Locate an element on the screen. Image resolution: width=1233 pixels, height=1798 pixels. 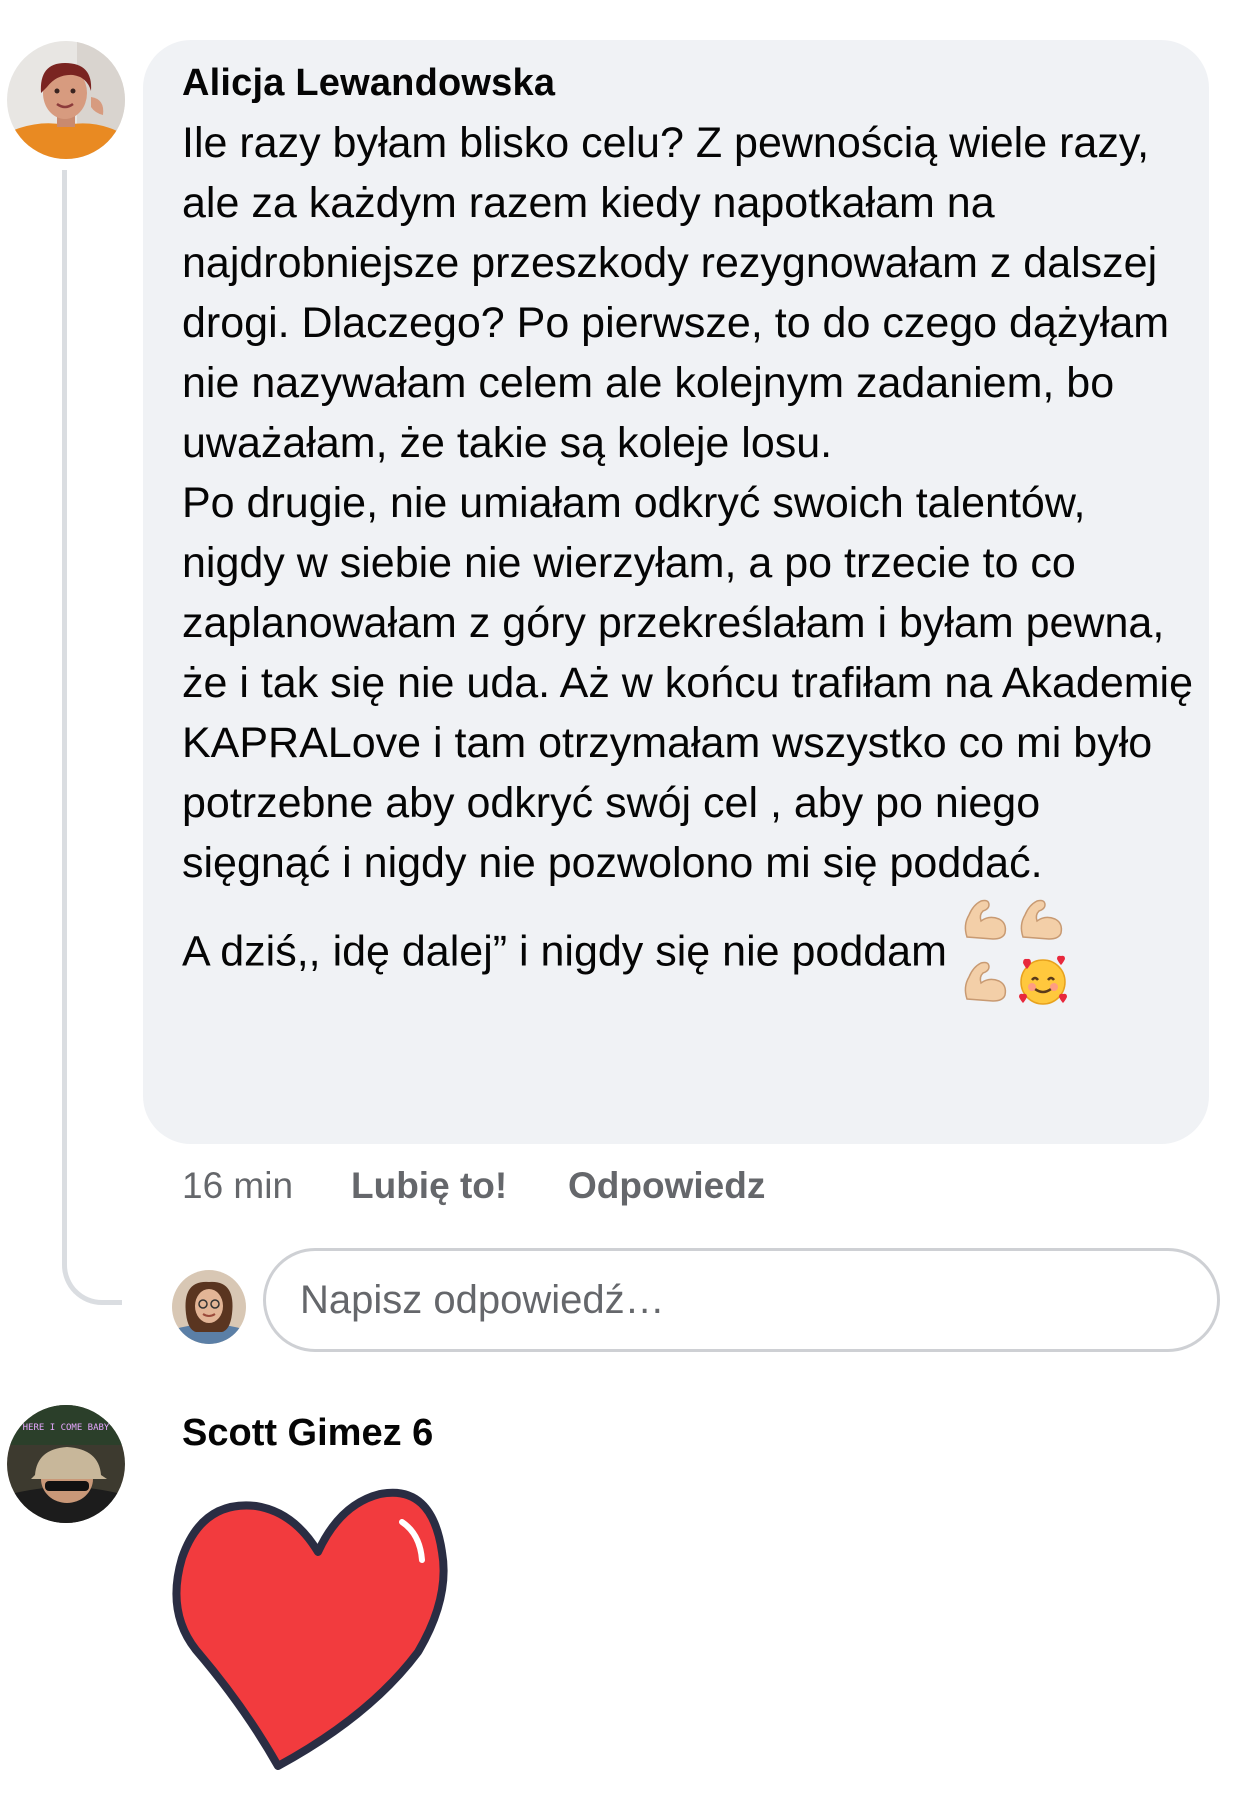
emoji-group is located at coordinates (1015, 954).